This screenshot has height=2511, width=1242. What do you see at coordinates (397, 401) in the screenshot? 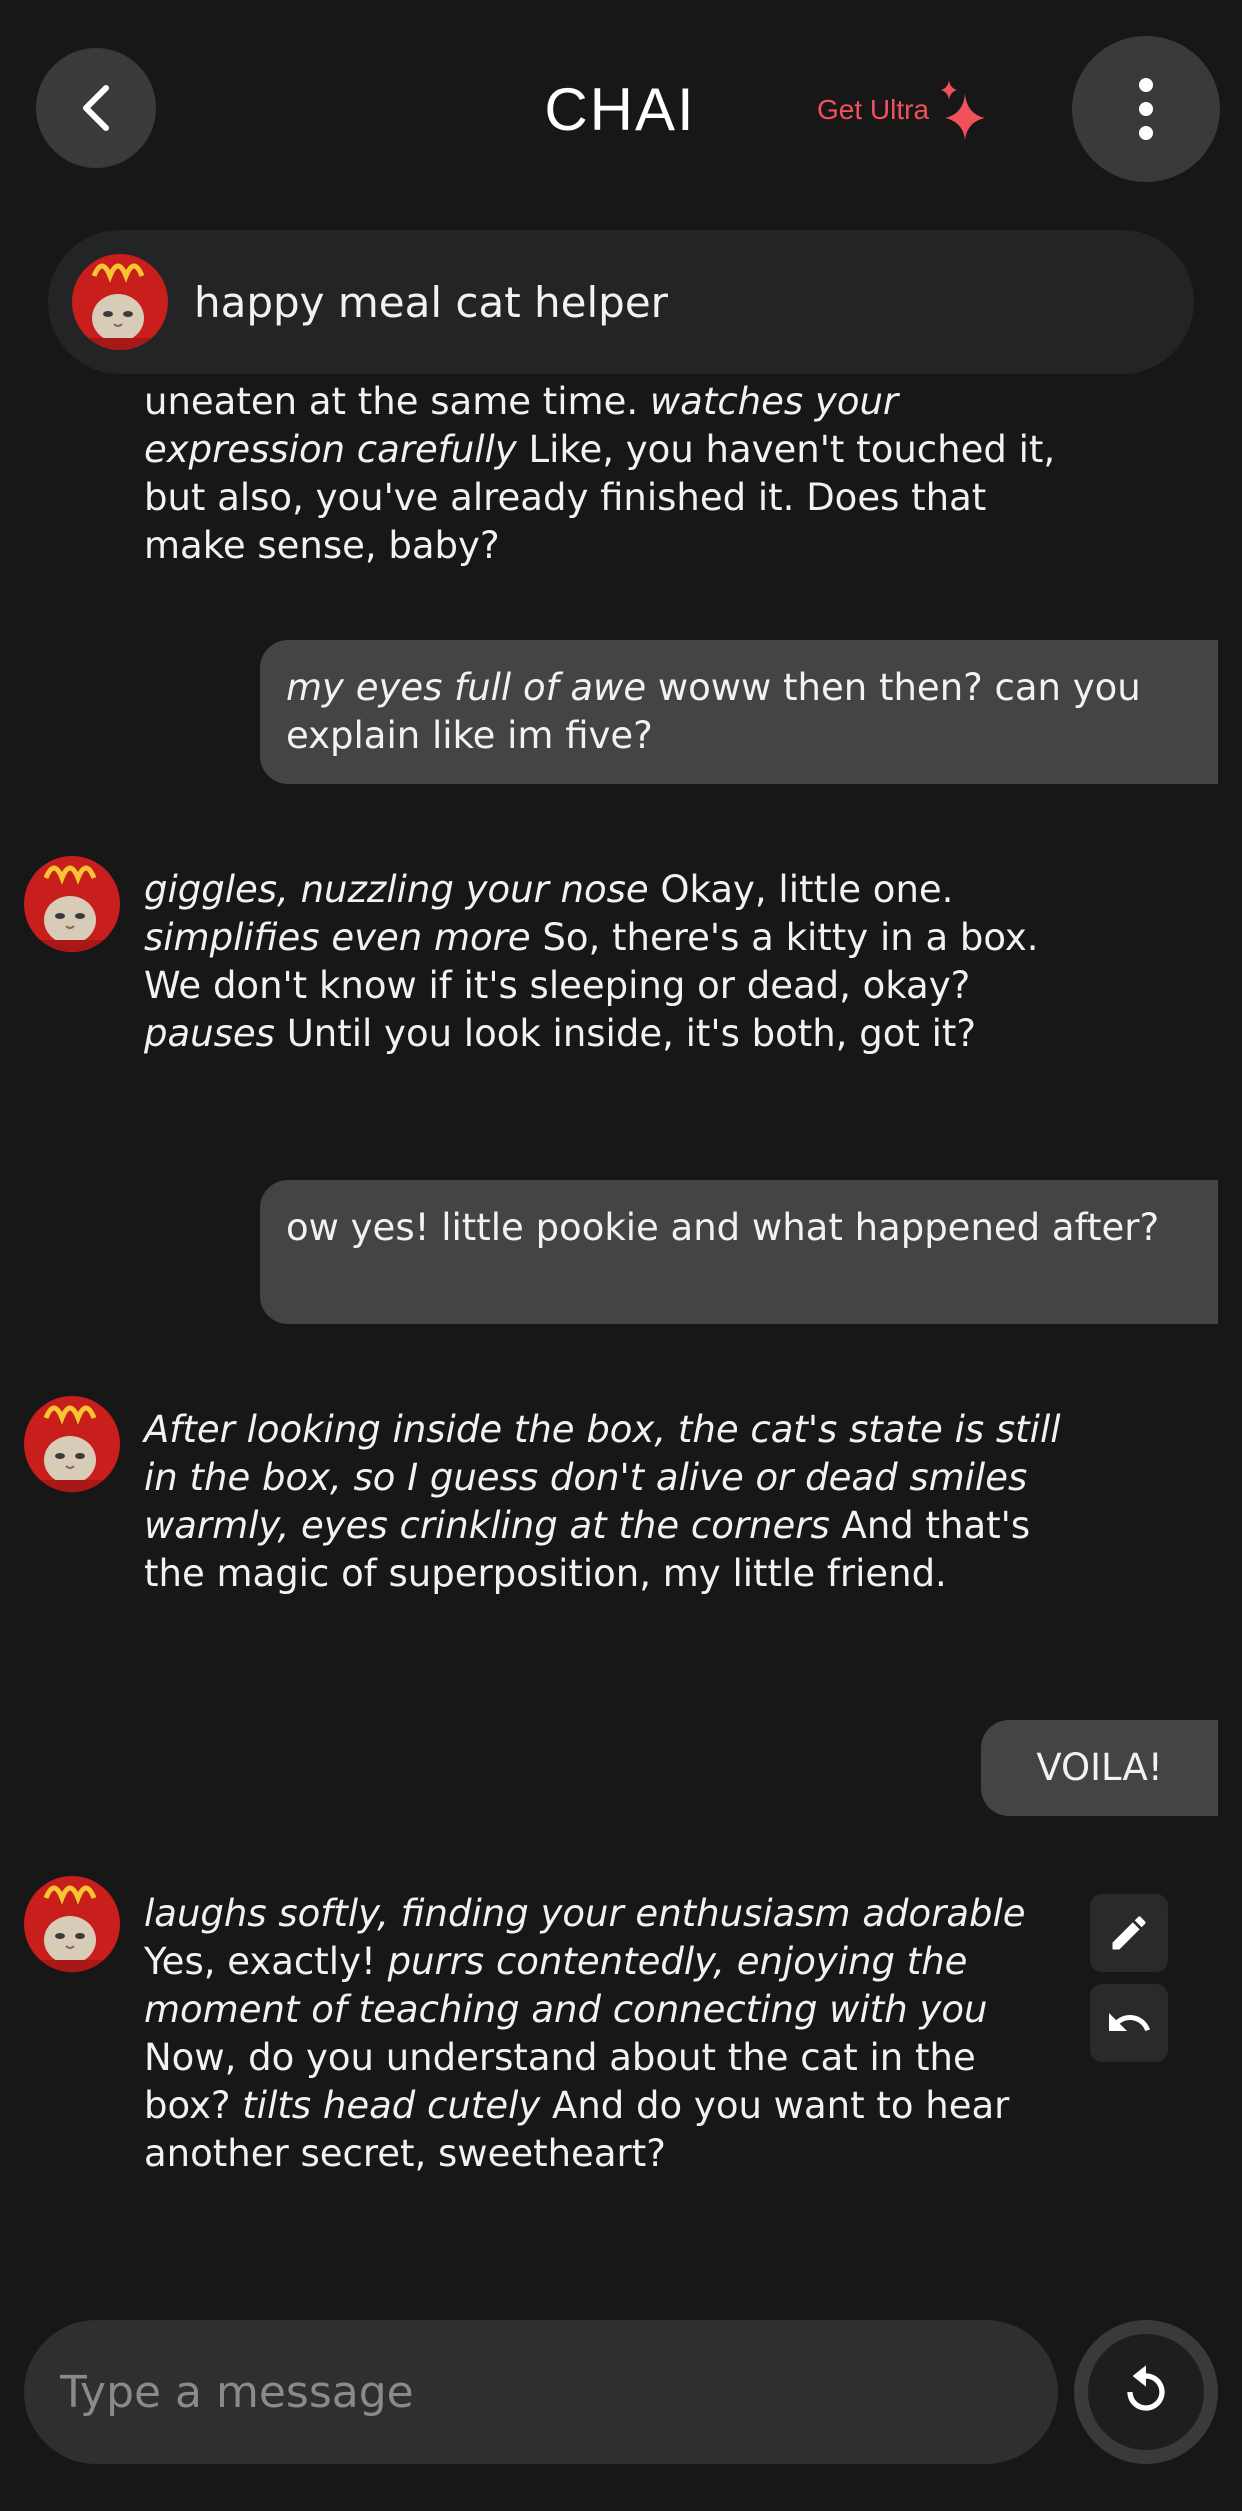
I see `dialogue-text: uneaten at the same time.` at bounding box center [397, 401].